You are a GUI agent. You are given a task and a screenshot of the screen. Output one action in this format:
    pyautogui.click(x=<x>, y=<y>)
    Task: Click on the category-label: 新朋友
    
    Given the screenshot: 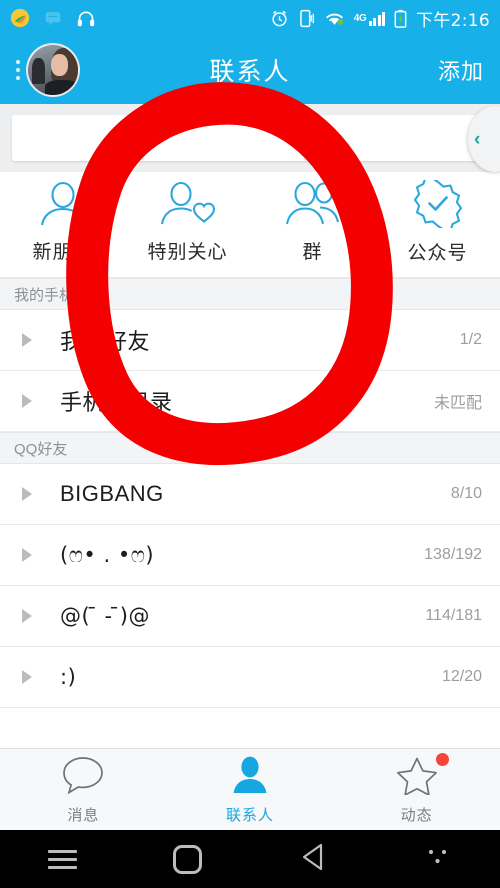 What is the action you would take?
    pyautogui.click(x=62, y=252)
    